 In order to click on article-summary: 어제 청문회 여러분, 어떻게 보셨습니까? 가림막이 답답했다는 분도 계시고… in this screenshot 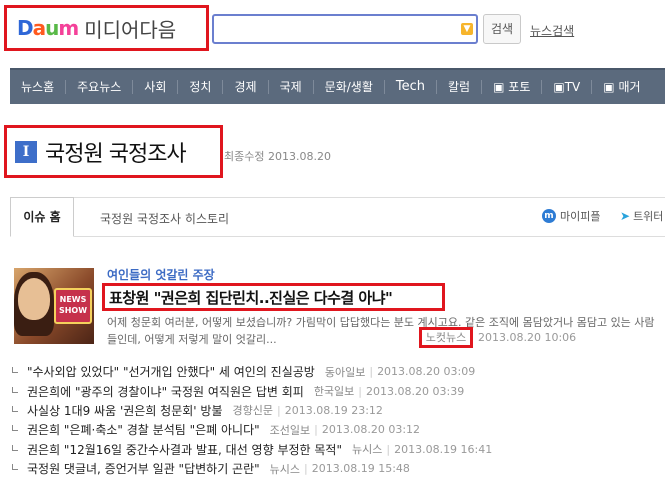, I will do `click(385, 331)`.